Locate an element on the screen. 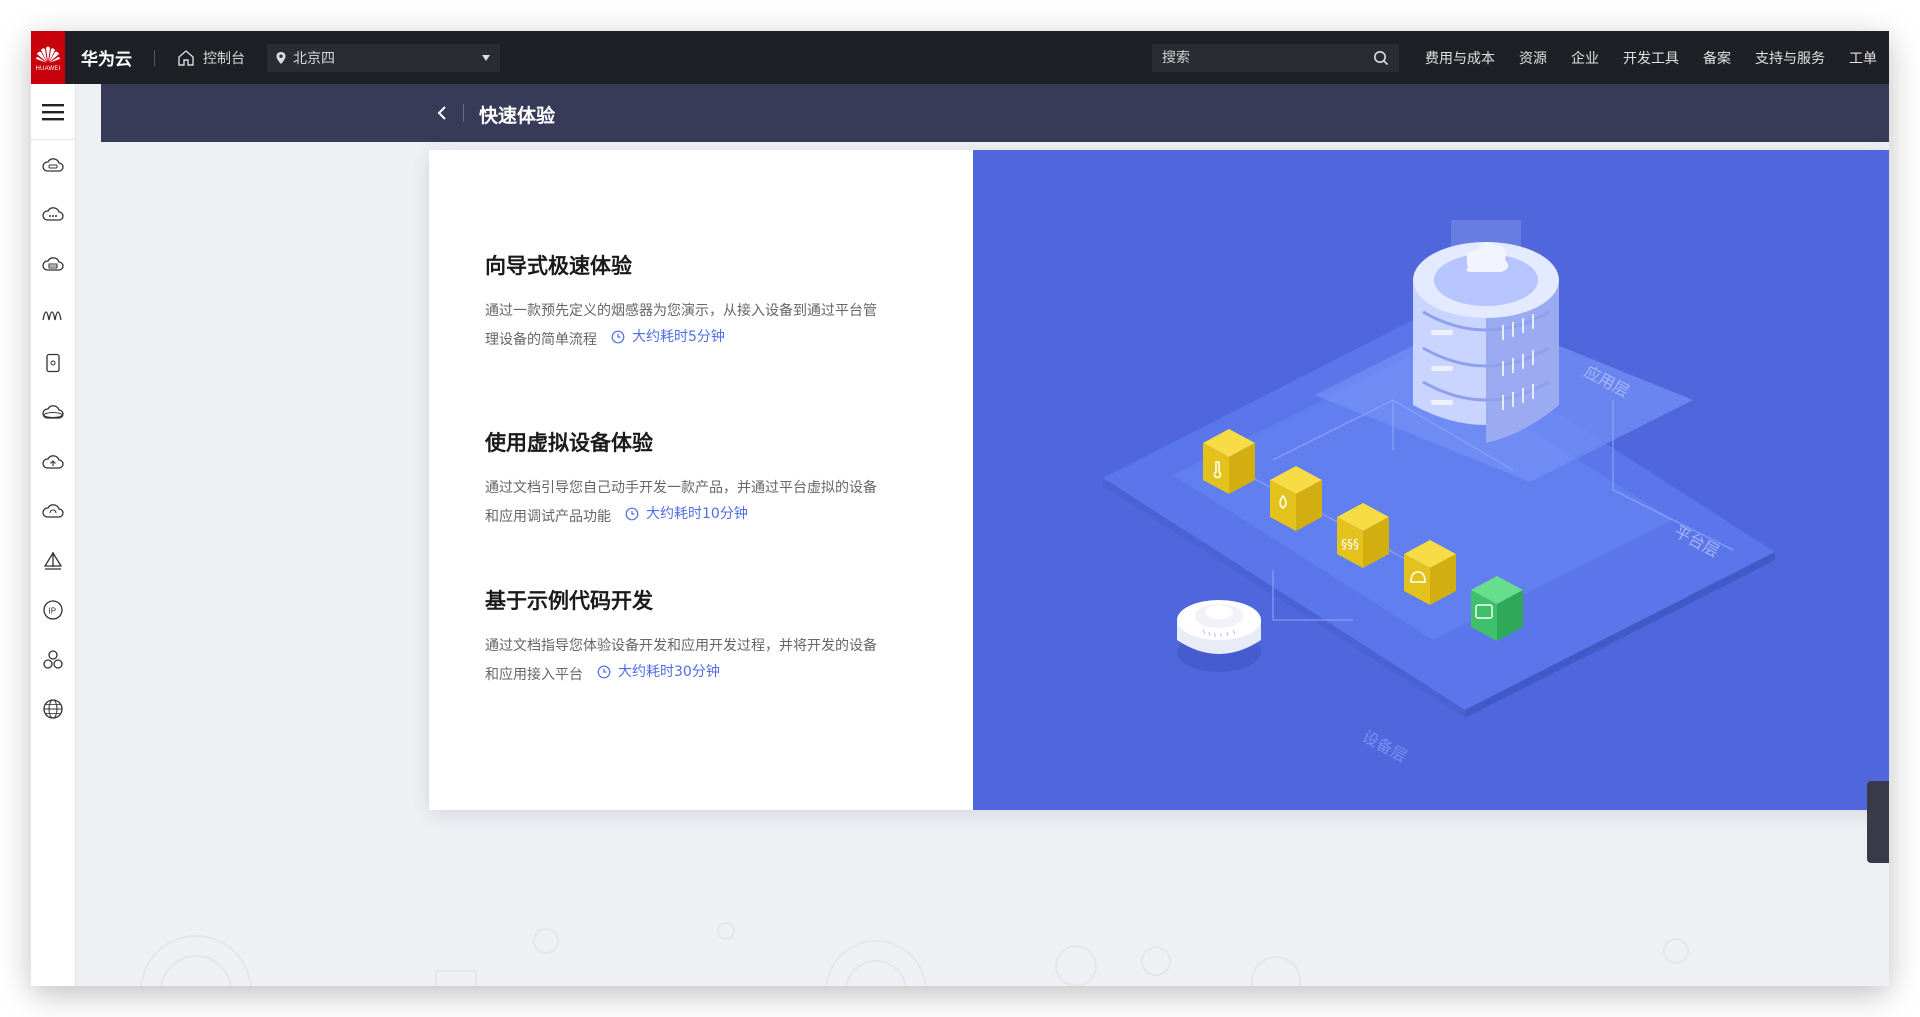  waves-icon is located at coordinates (52, 316).